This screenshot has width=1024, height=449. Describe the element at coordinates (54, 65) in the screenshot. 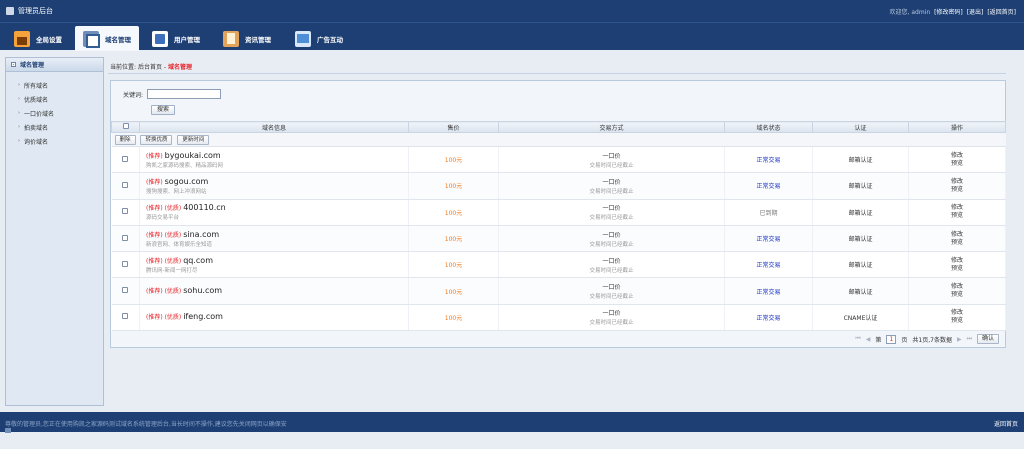

I see `sidebar-header: - 域名管理` at that location.